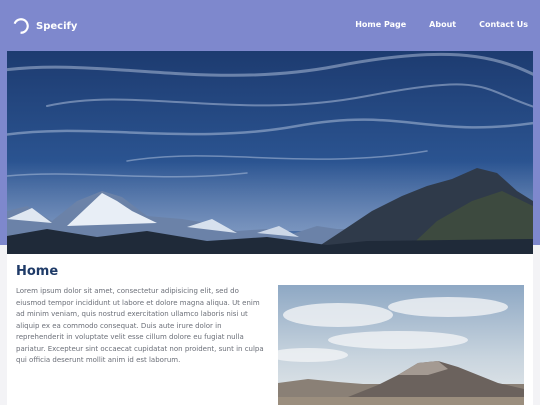 This screenshot has height=405, width=540. I want to click on nav-home-page: Home Page, so click(380, 25).